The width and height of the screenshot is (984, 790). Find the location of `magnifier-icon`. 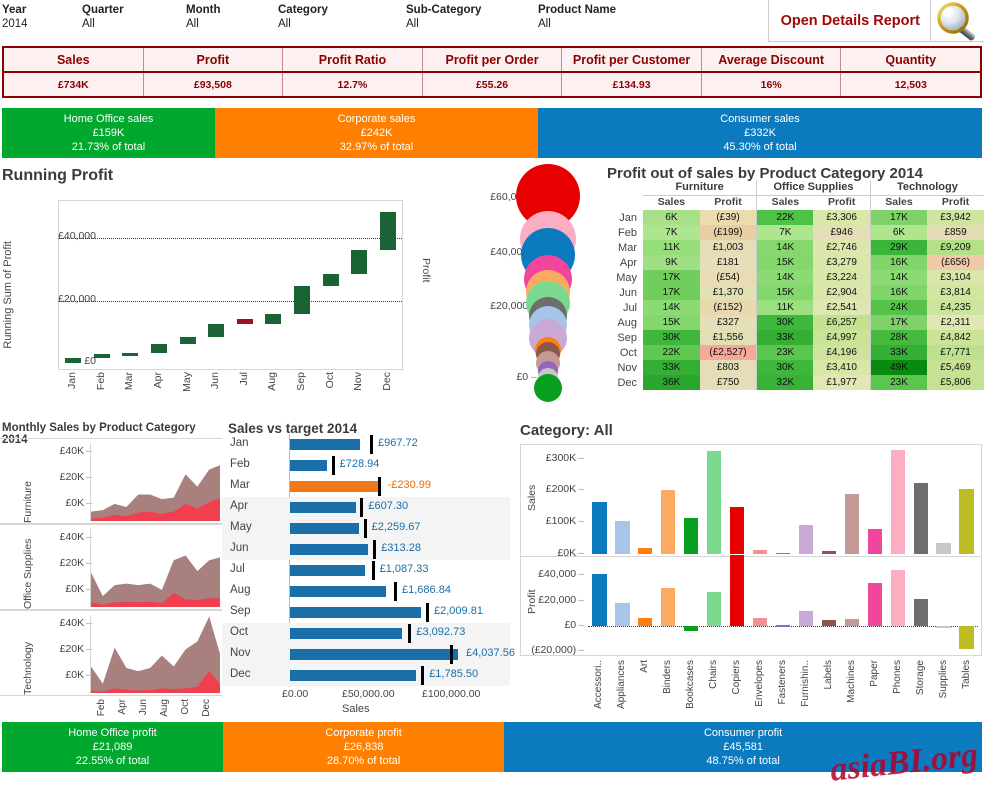

magnifier-icon is located at coordinates (957, 21).